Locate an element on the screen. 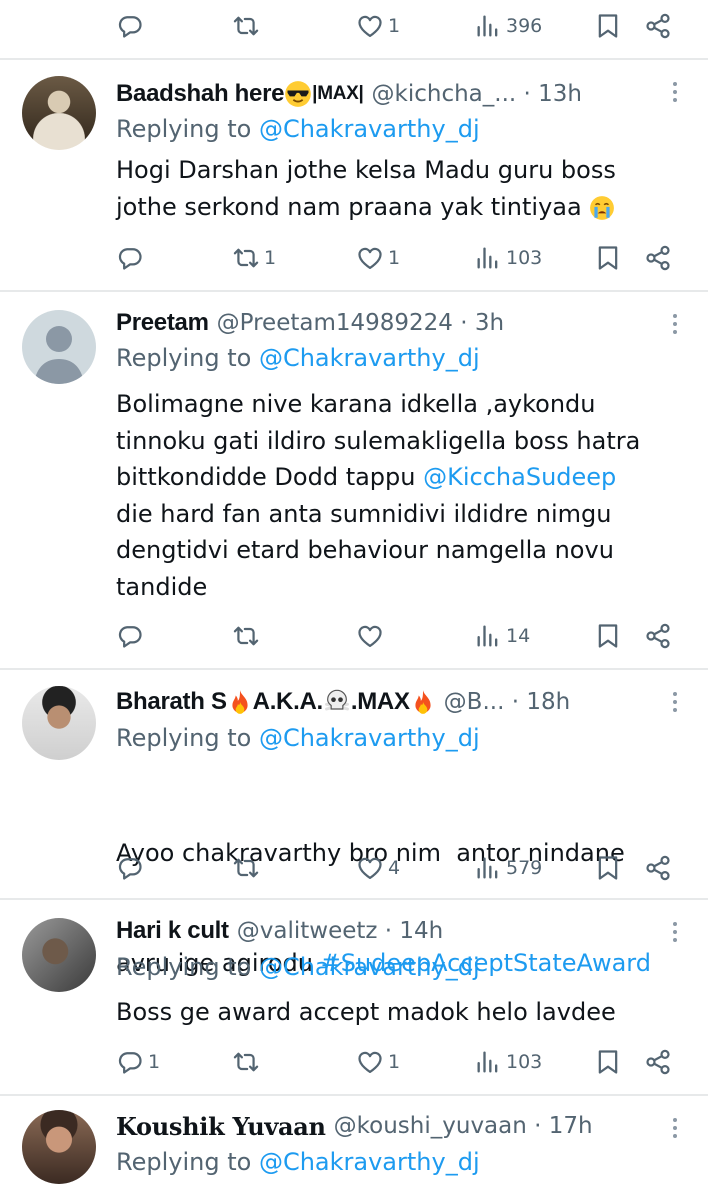 This screenshot has height=1200, width=708. view-count: 396 is located at coordinates (524, 26).